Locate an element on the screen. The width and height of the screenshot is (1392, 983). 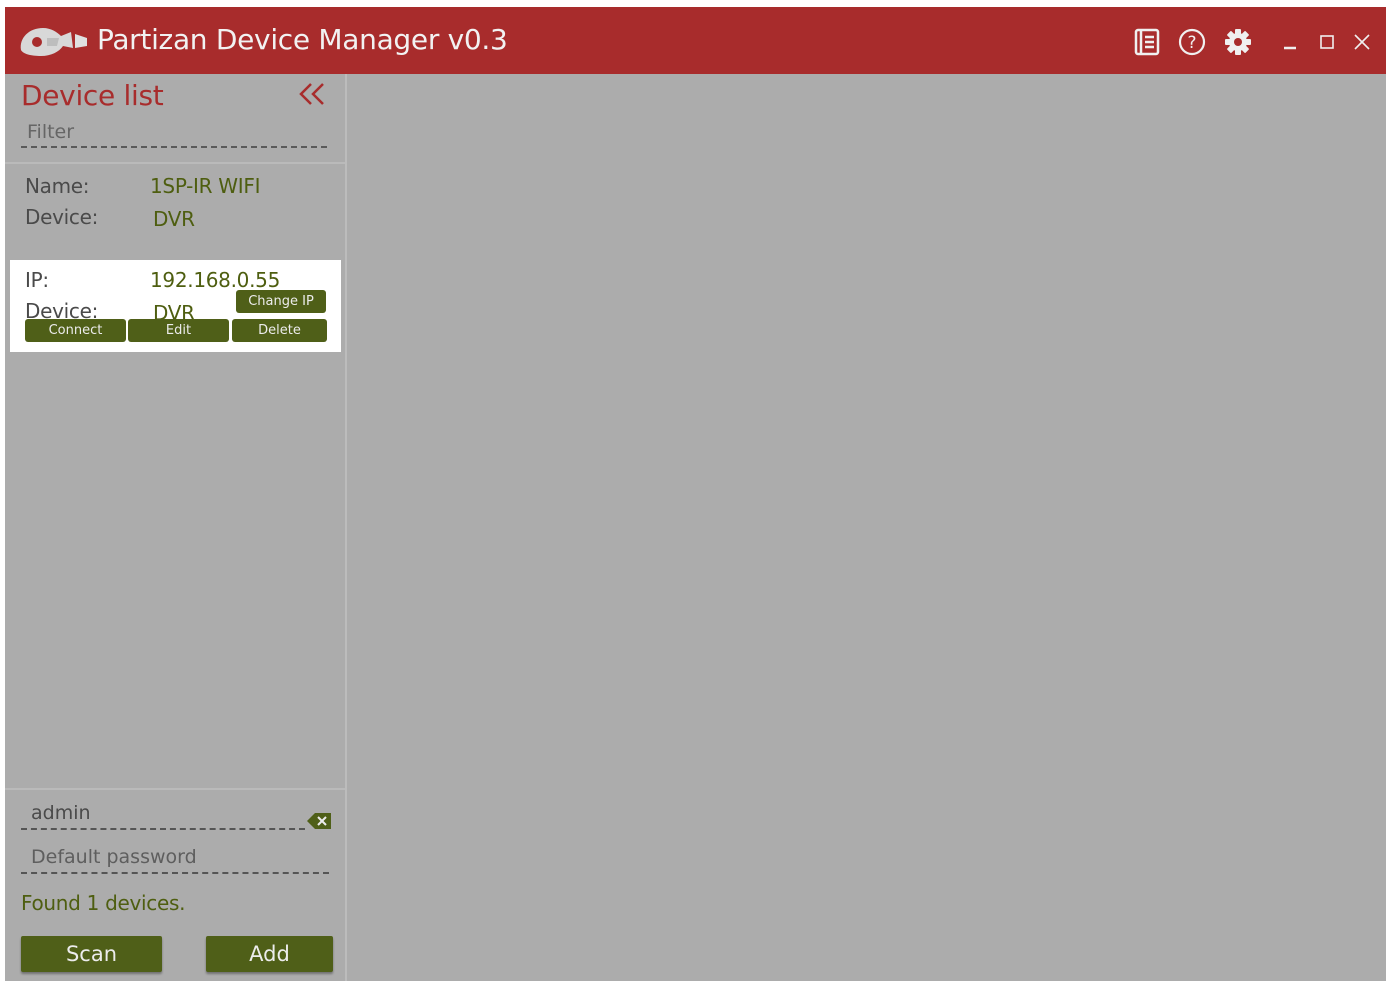
minimize-icon is located at coordinates (1290, 42).